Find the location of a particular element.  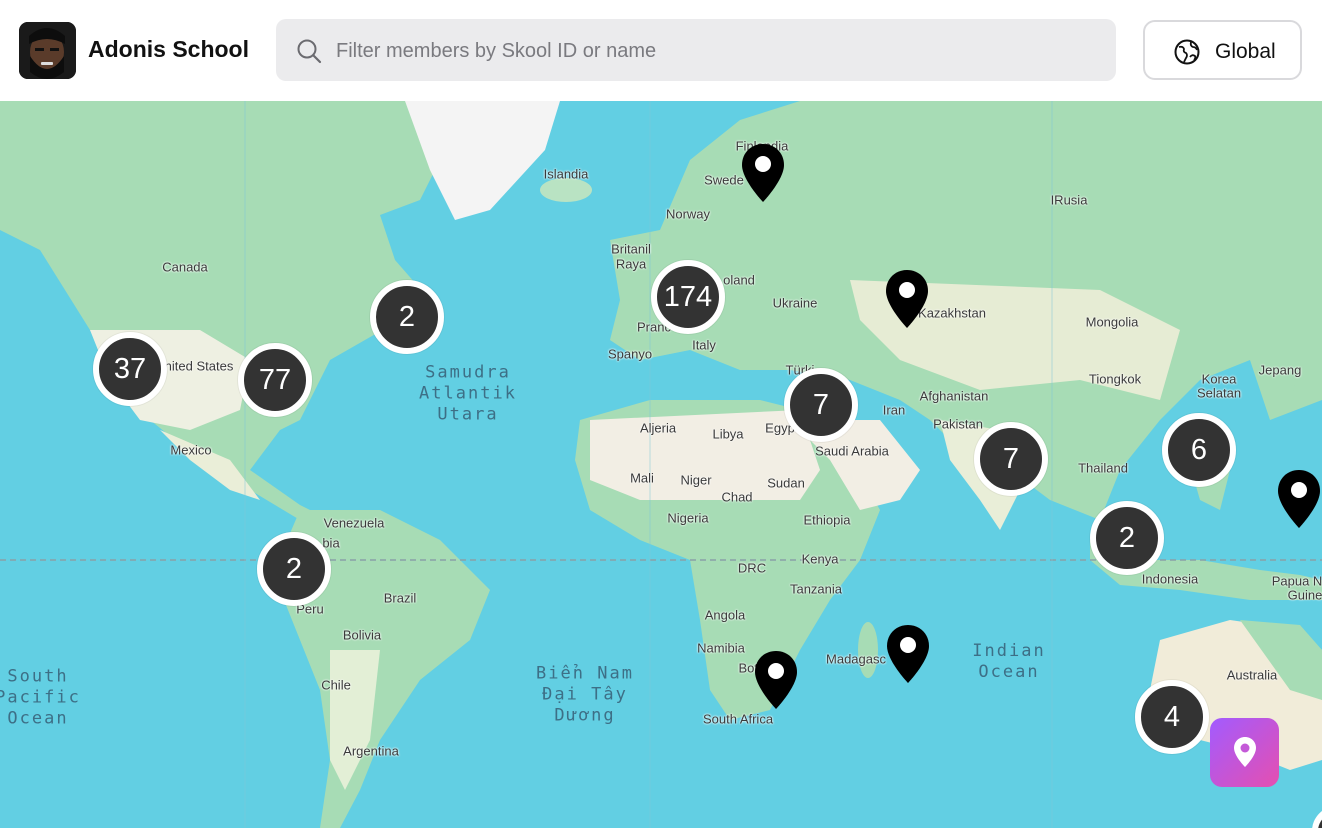

map-label: Mongolia is located at coordinates (1112, 322).